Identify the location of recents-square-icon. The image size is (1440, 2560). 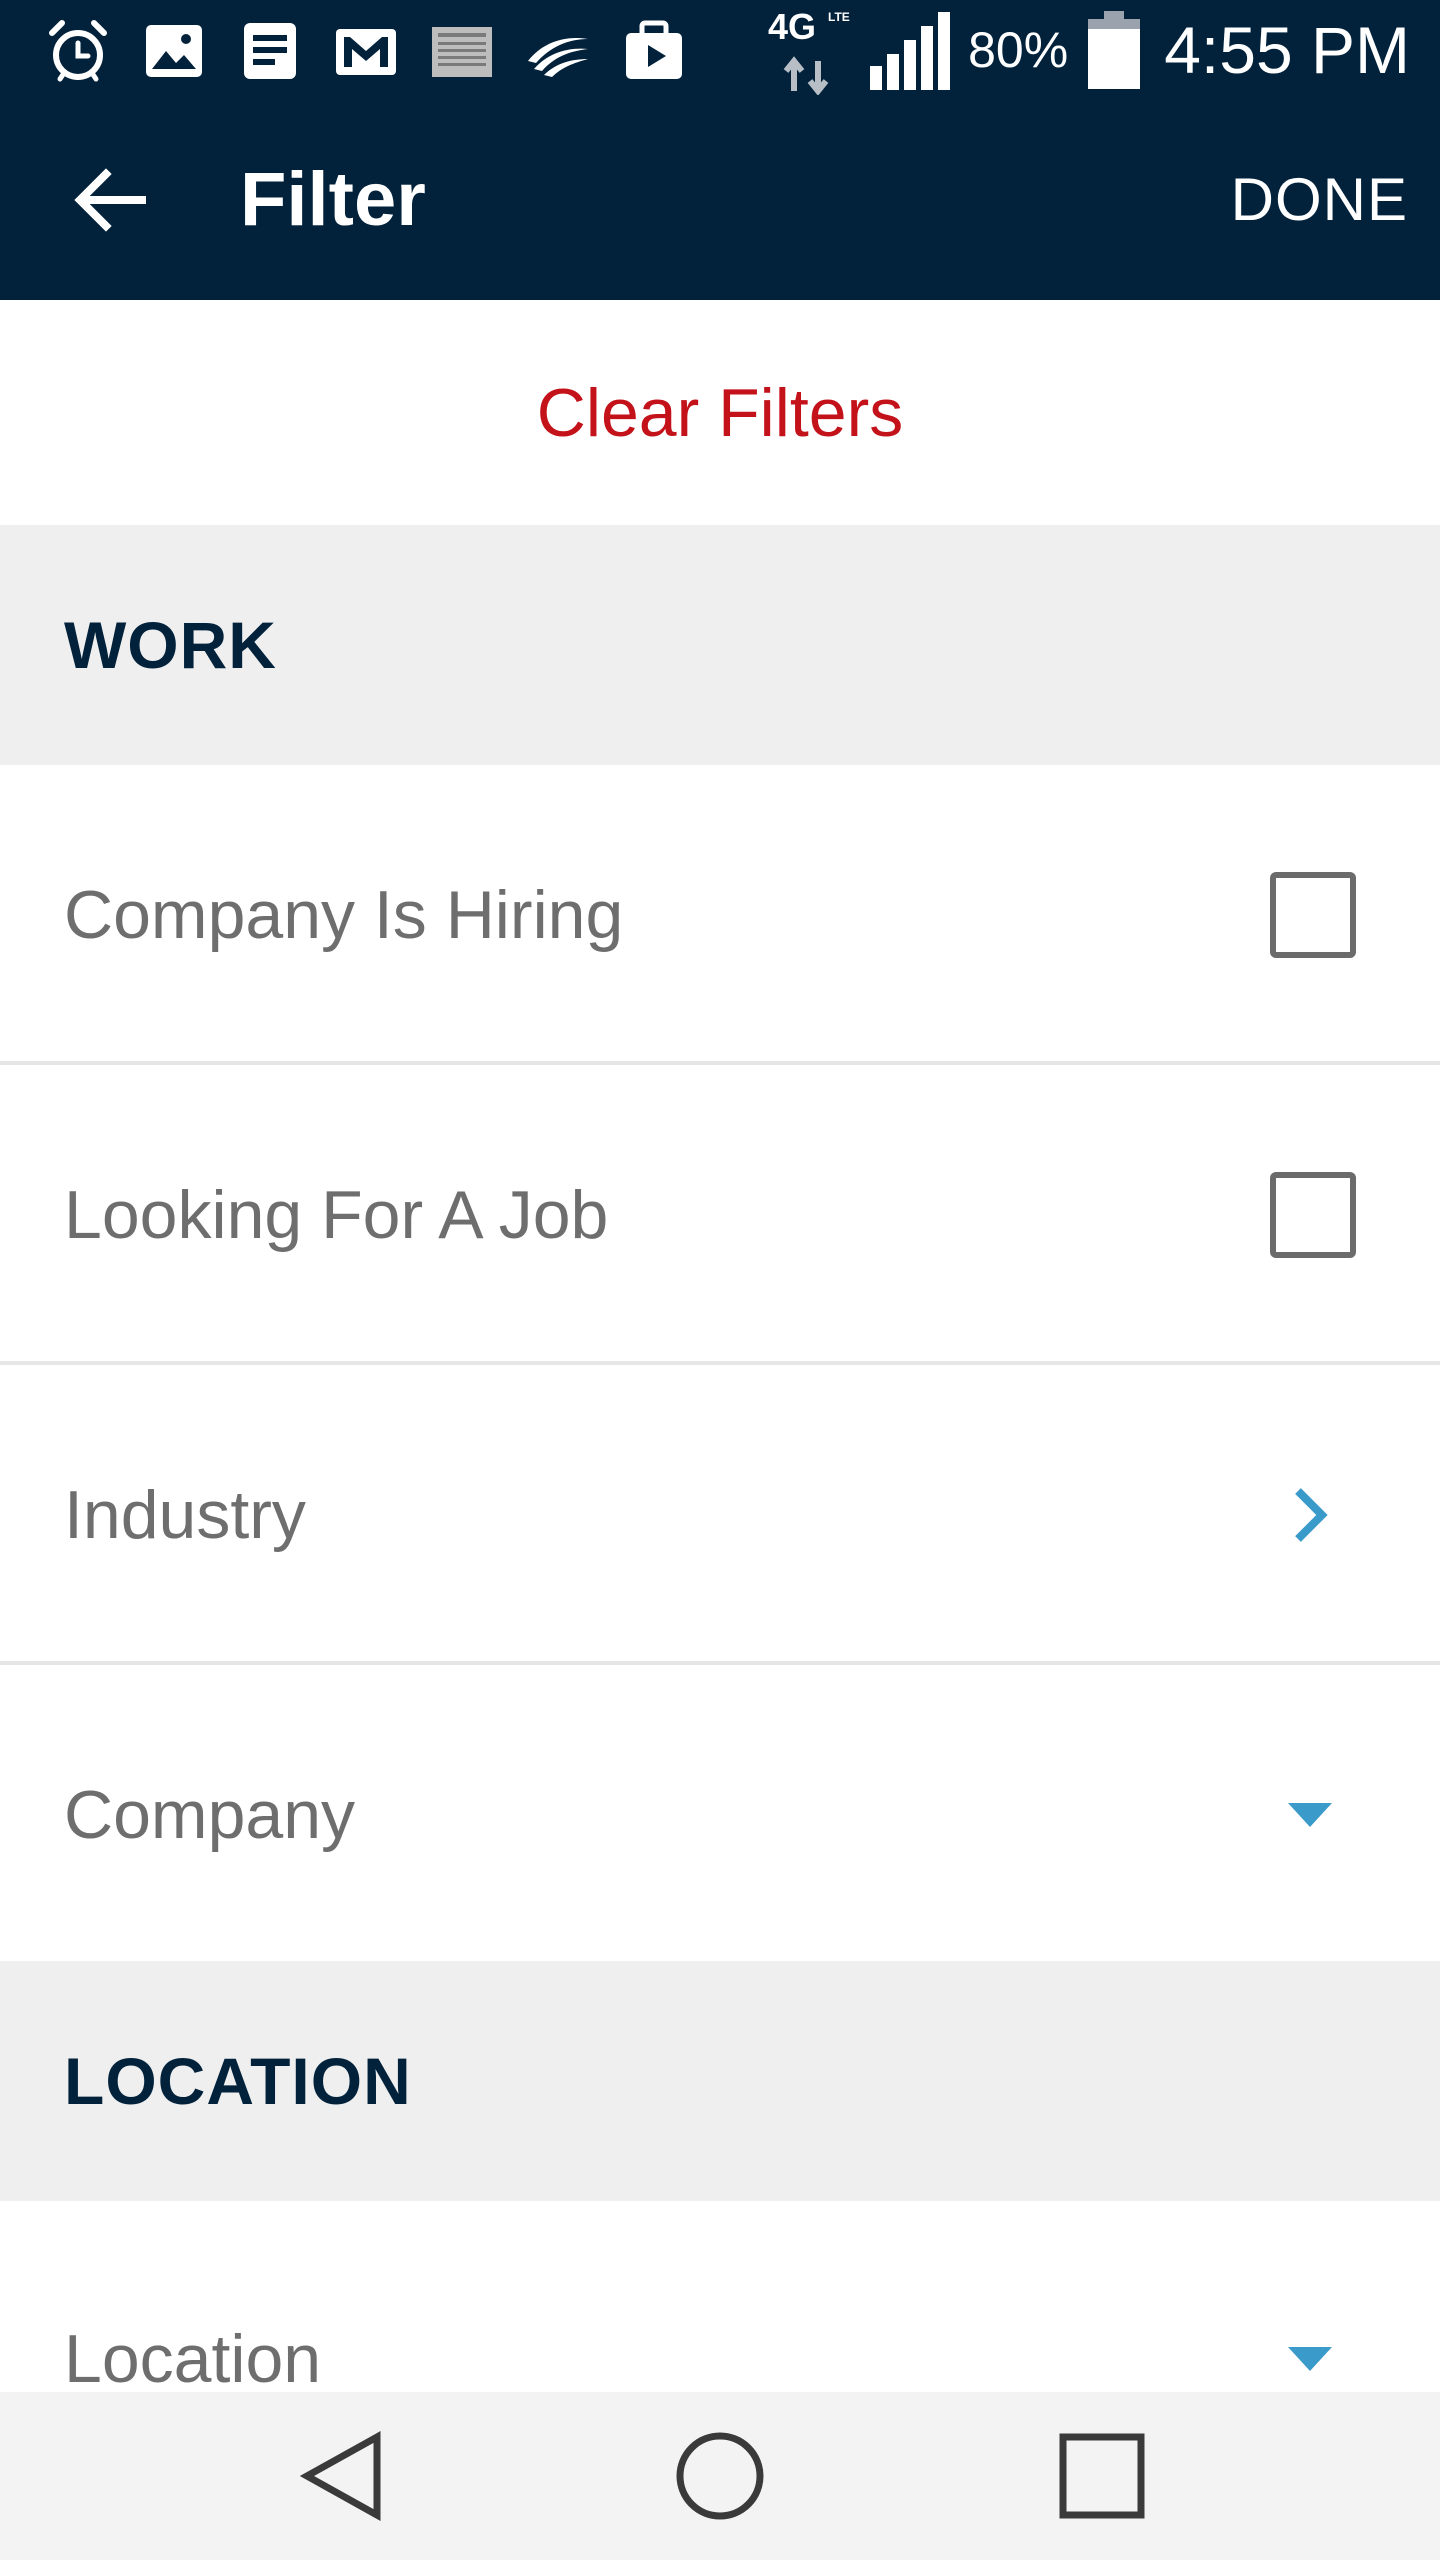
(1102, 2476).